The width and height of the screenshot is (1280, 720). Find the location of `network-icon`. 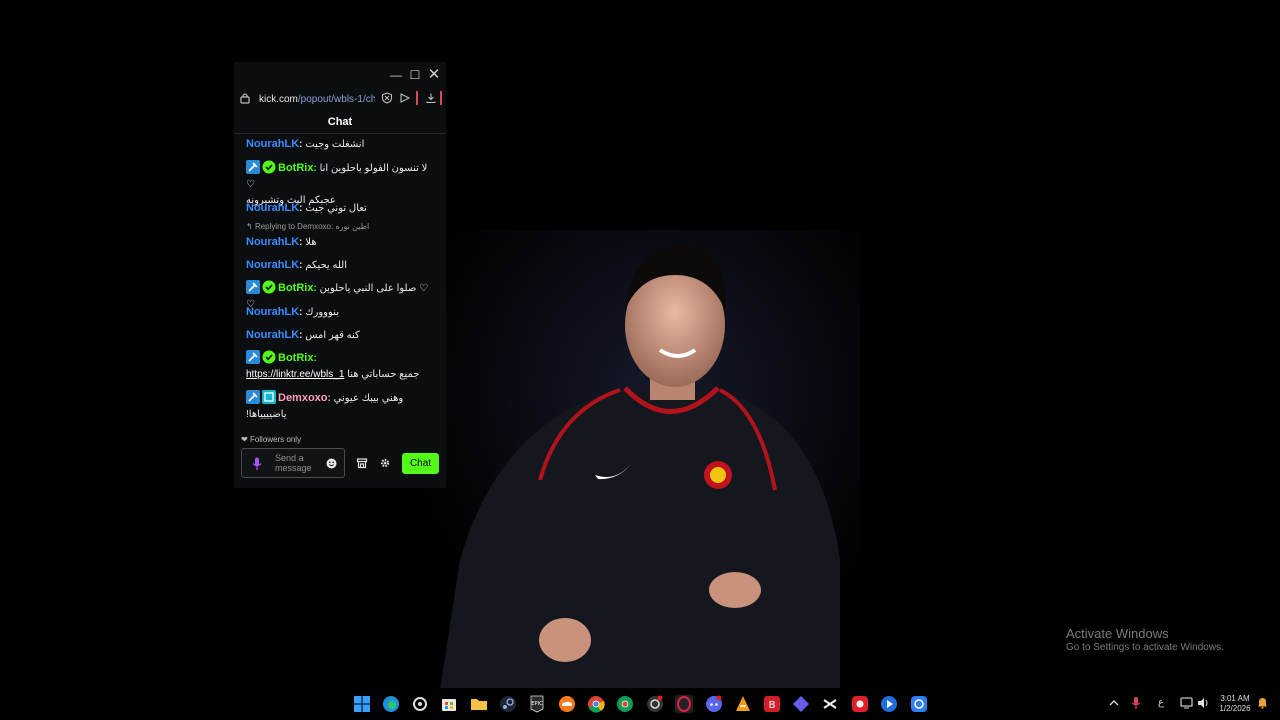

network-icon is located at coordinates (1186, 703).